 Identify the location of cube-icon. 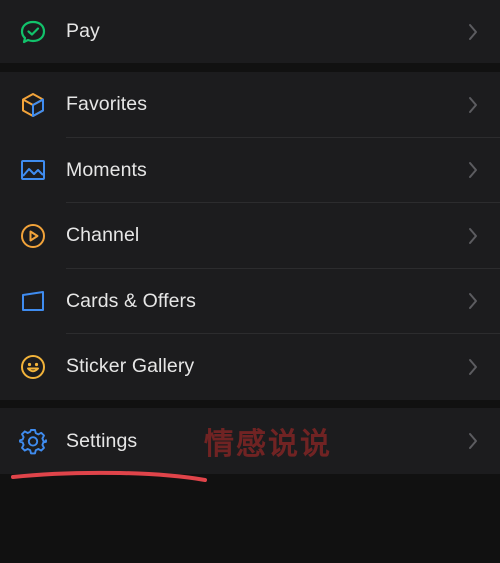
(33, 105).